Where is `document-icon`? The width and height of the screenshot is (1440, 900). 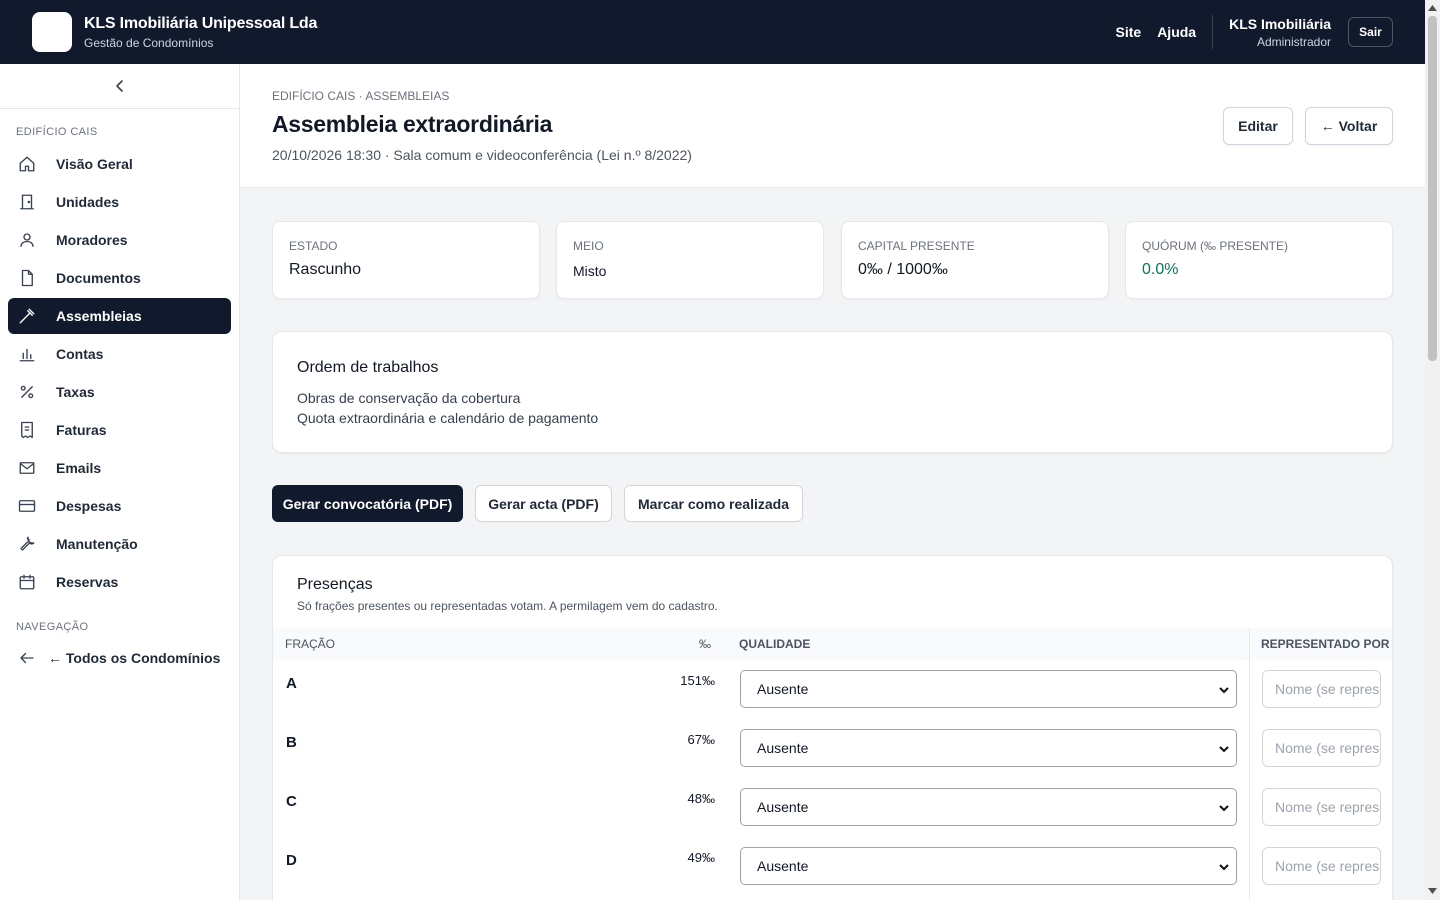 document-icon is located at coordinates (27, 278).